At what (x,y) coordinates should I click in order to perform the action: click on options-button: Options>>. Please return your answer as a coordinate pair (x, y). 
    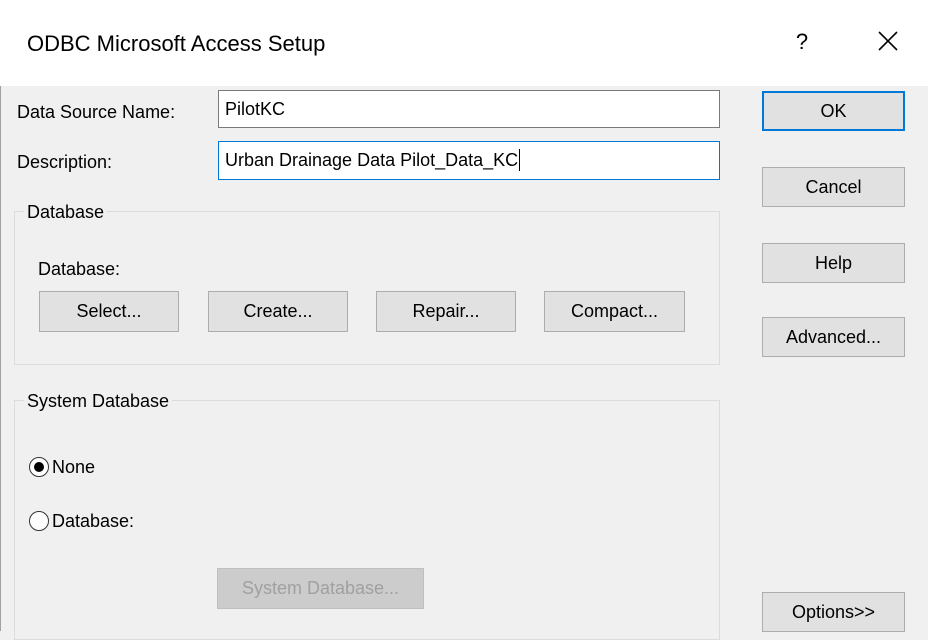
    Looking at the image, I should click on (833, 612).